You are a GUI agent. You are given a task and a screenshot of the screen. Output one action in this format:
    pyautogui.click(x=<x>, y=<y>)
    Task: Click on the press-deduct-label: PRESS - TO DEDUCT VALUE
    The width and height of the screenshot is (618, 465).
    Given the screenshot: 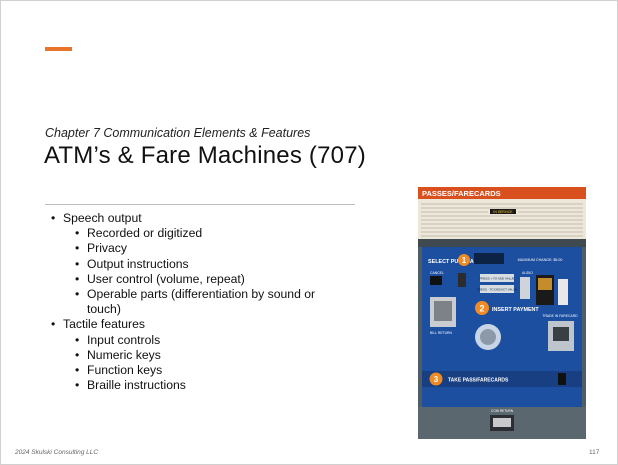 What is the action you would take?
    pyautogui.click(x=497, y=290)
    